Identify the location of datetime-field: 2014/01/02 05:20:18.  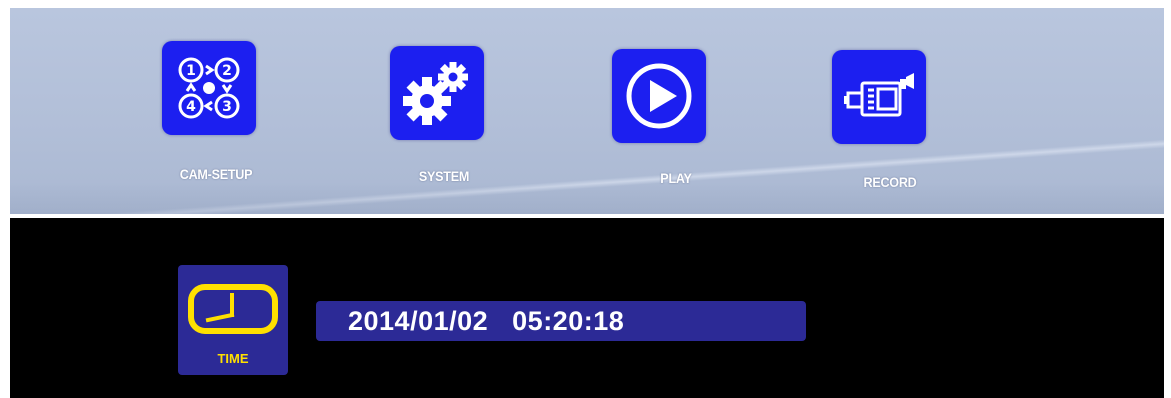
(561, 321).